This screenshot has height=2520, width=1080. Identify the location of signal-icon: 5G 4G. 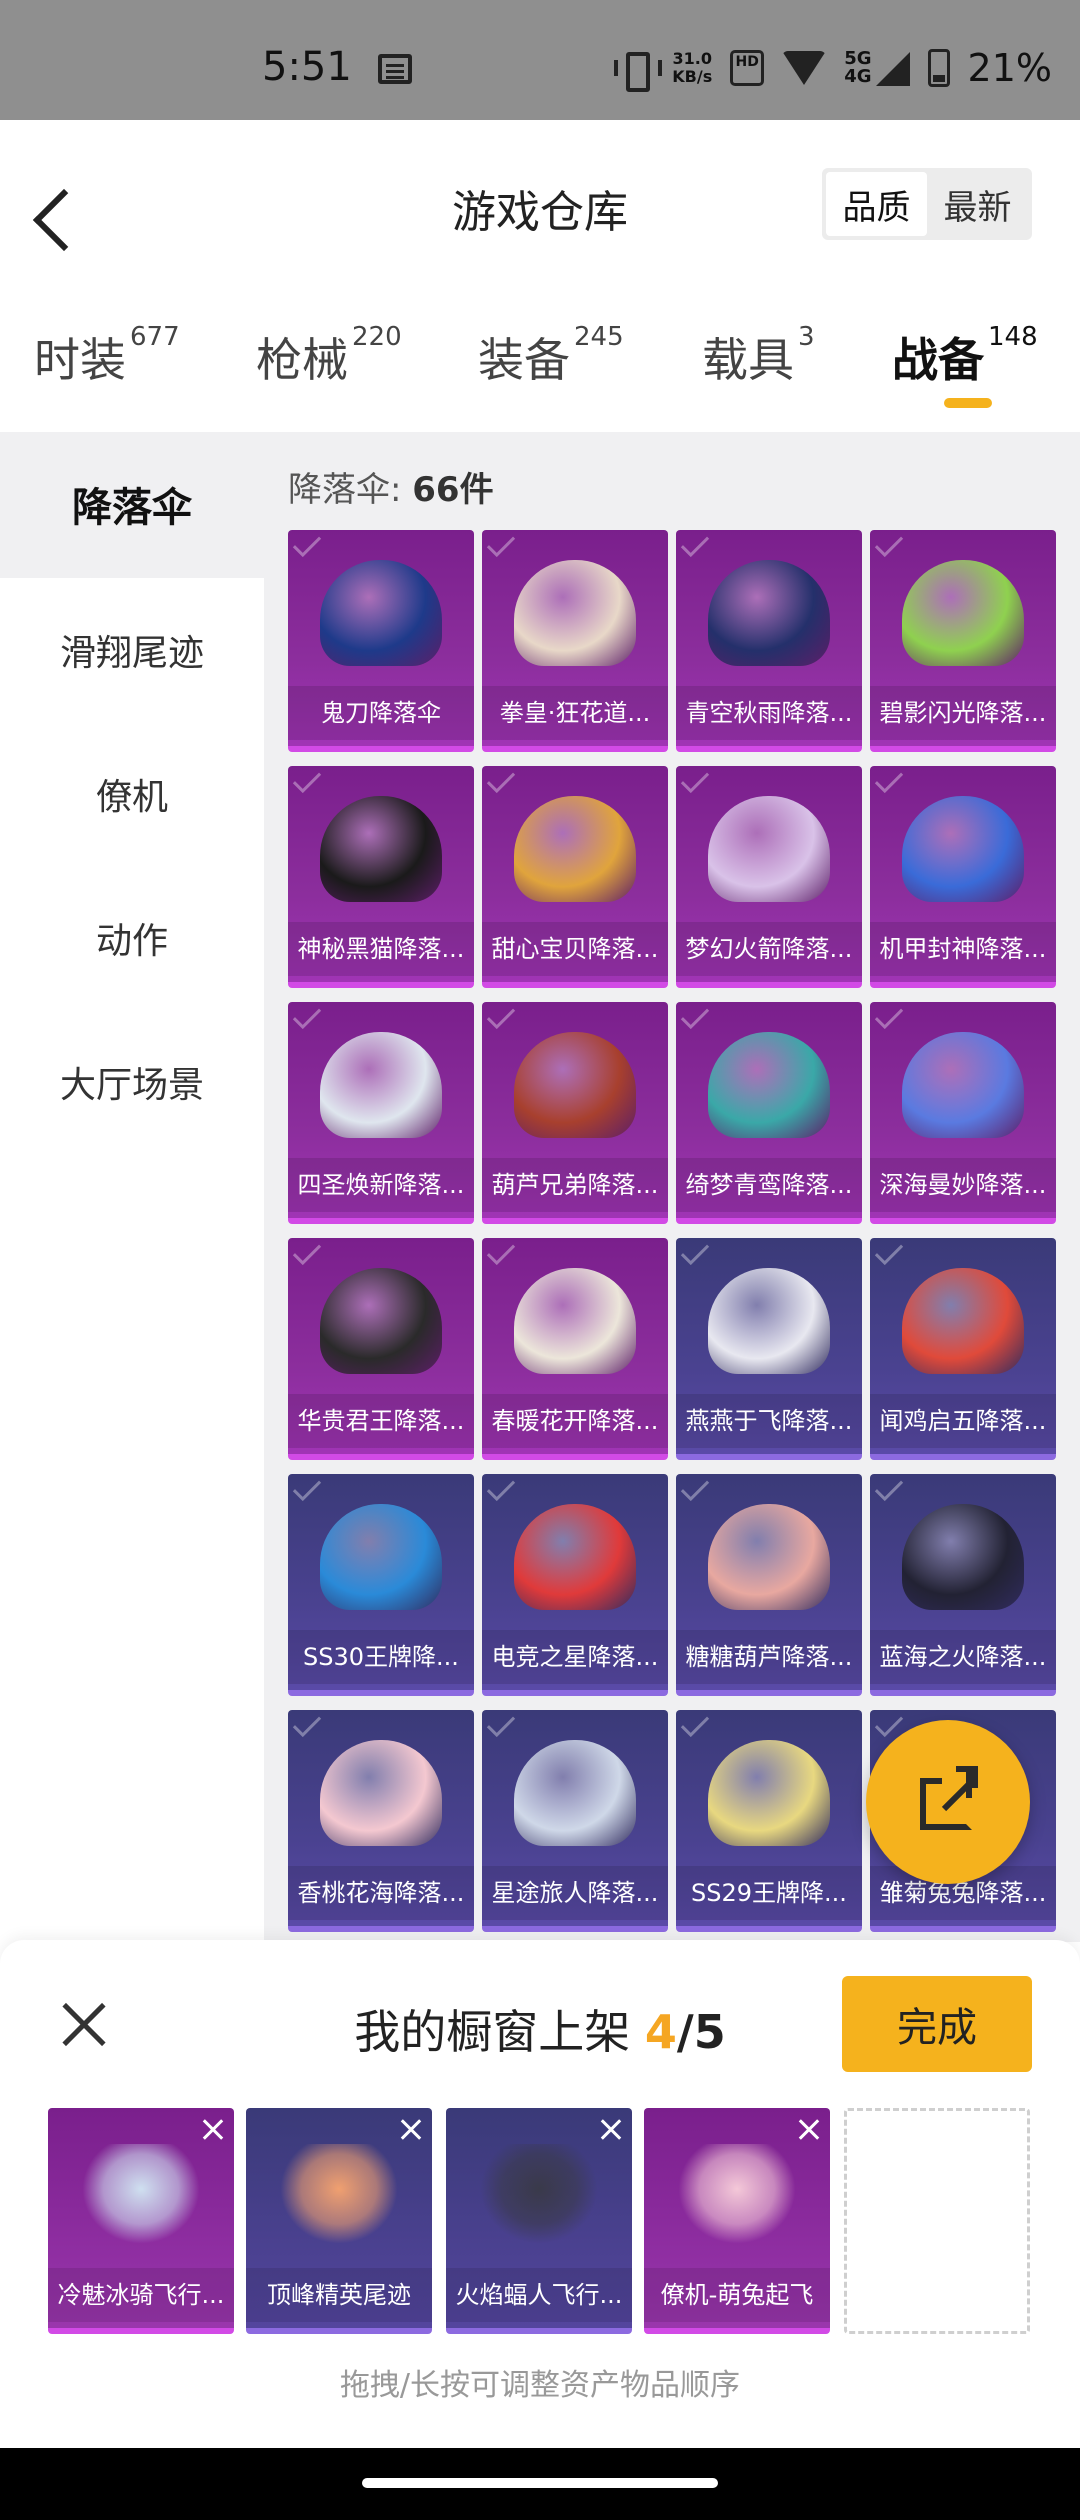
(877, 68).